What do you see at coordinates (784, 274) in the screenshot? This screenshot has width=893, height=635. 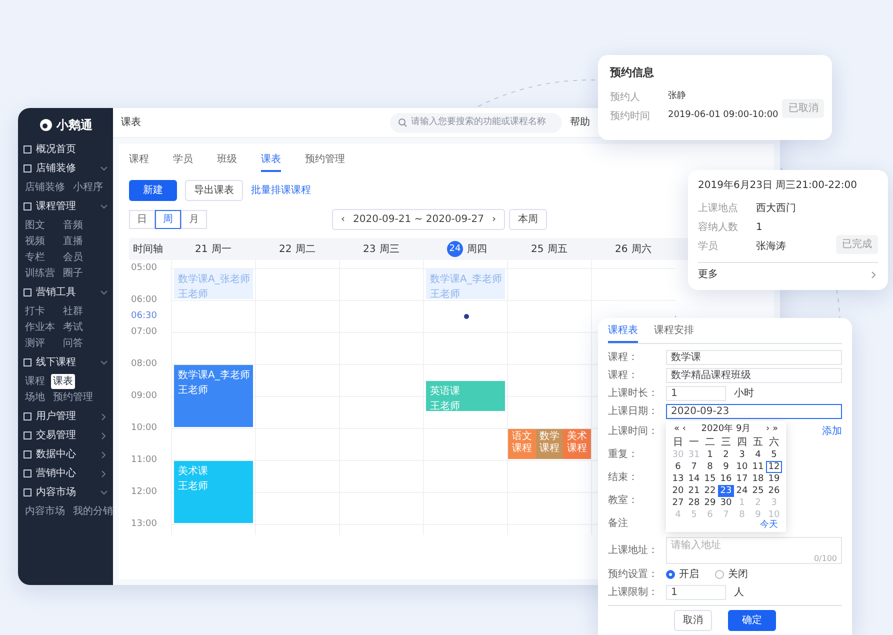 I see `more-link: 更多` at bounding box center [784, 274].